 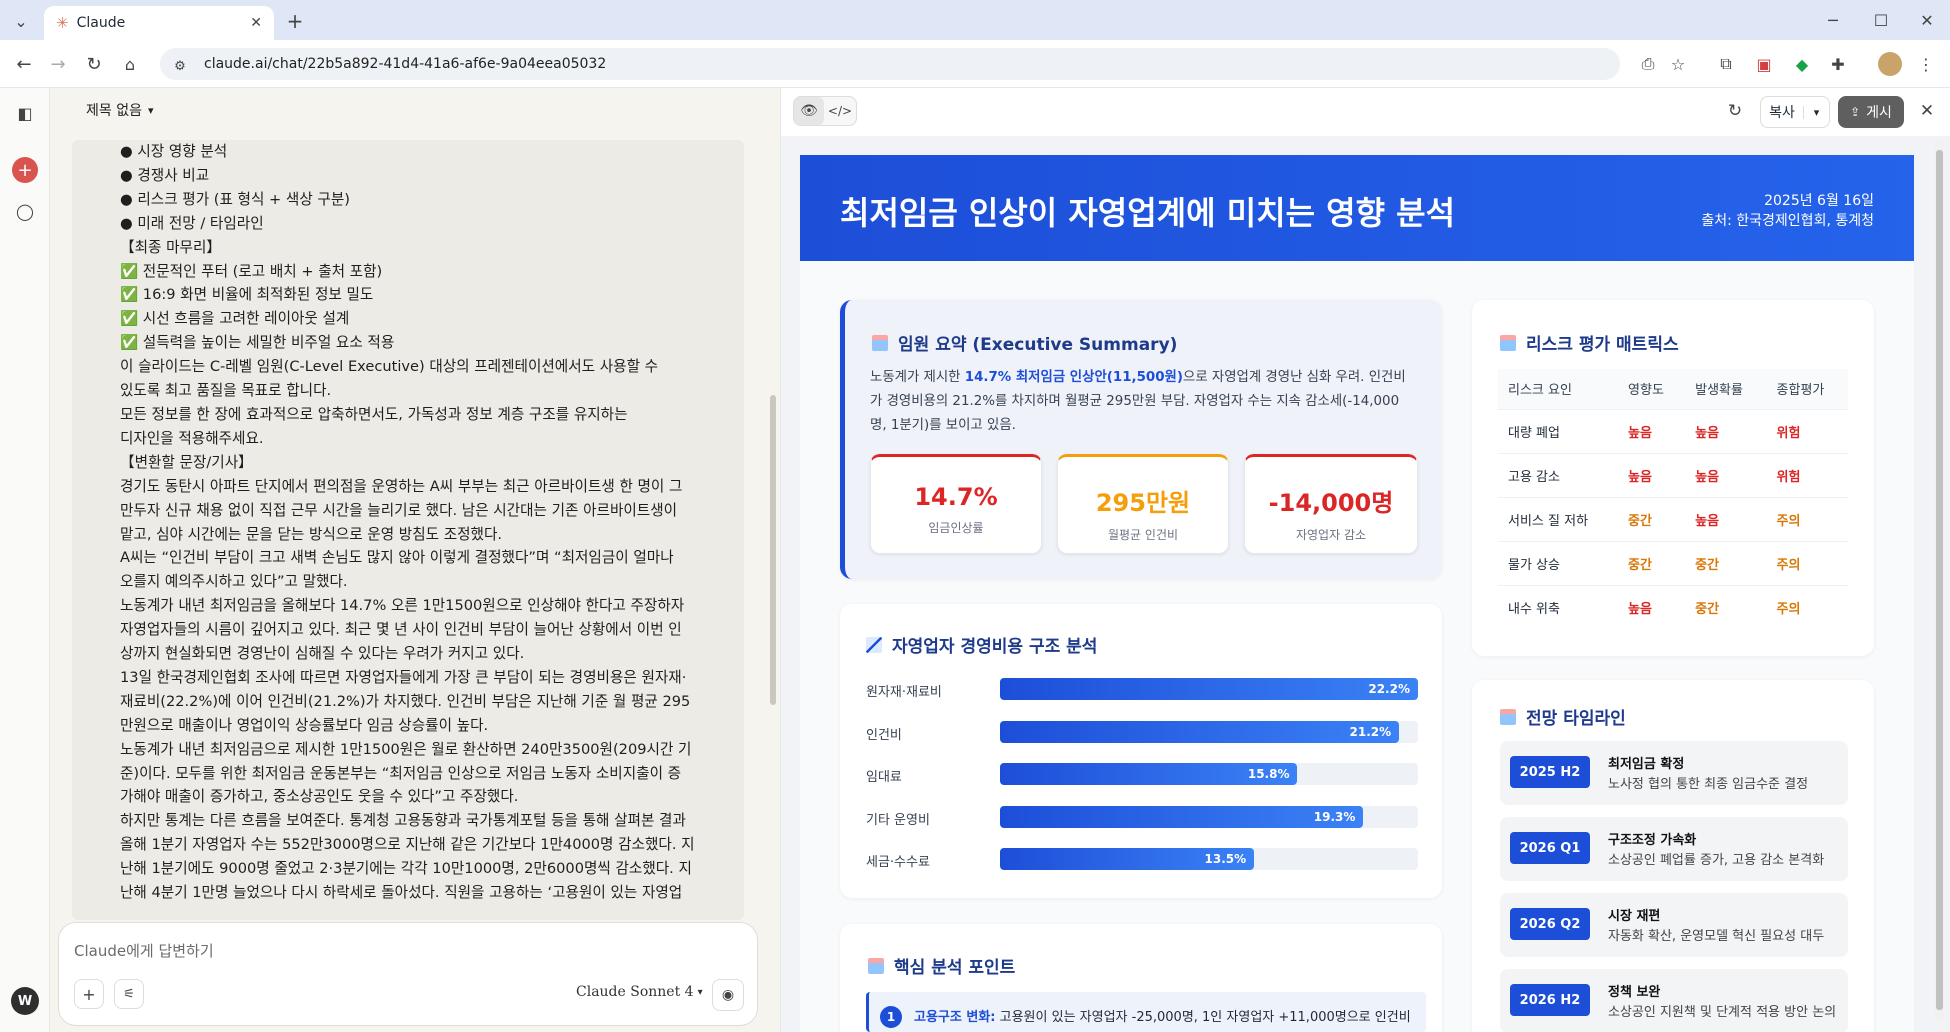 I want to click on extension-1-icon: ⧉, so click(x=1726, y=64).